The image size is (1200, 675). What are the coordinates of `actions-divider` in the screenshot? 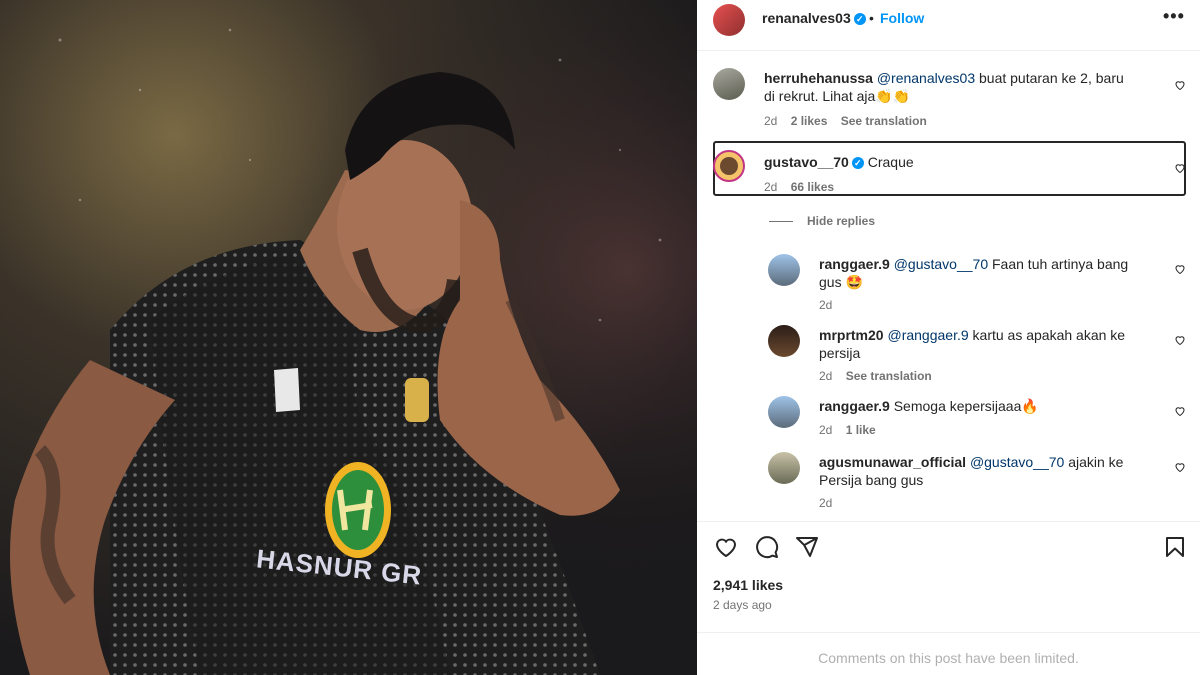 It's located at (948, 521).